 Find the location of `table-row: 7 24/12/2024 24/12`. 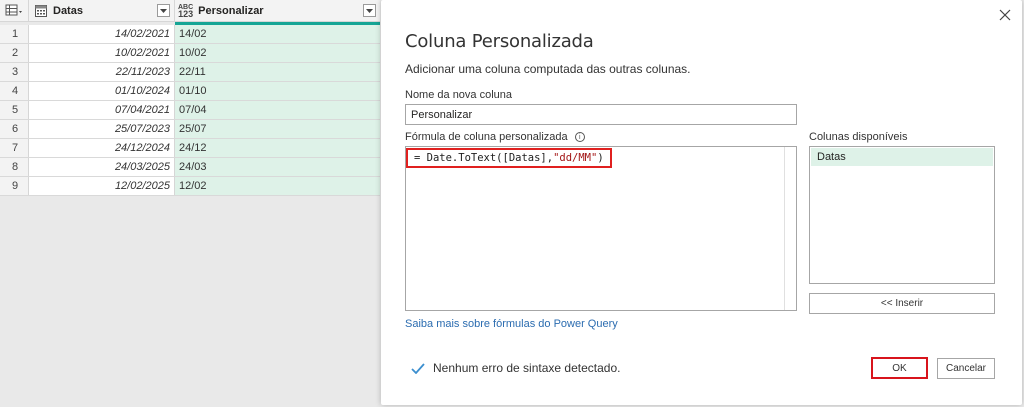

table-row: 7 24/12/2024 24/12 is located at coordinates (190, 148).